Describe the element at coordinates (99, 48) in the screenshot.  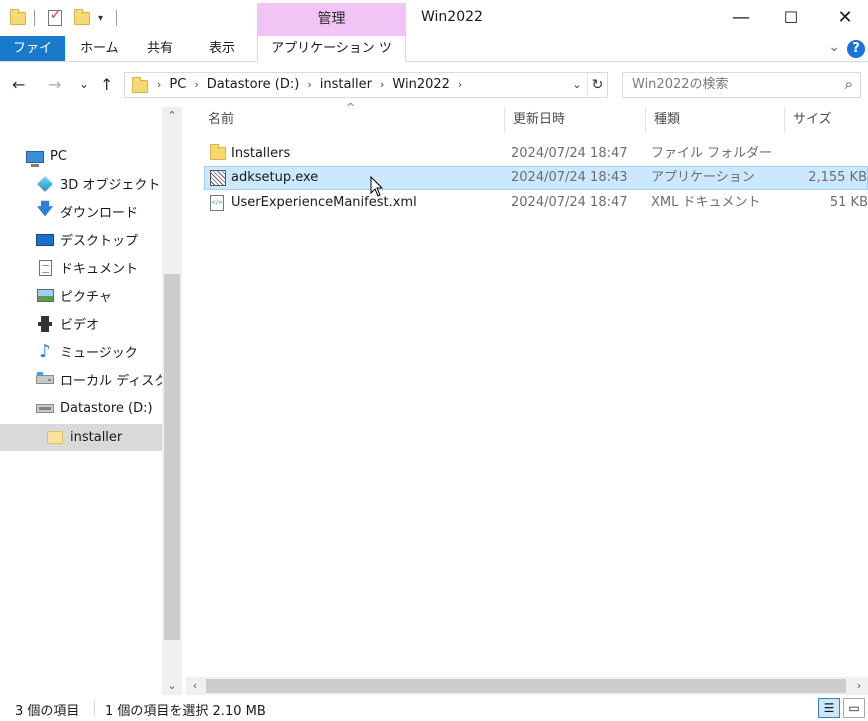
I see `tab-home: ホーム` at that location.